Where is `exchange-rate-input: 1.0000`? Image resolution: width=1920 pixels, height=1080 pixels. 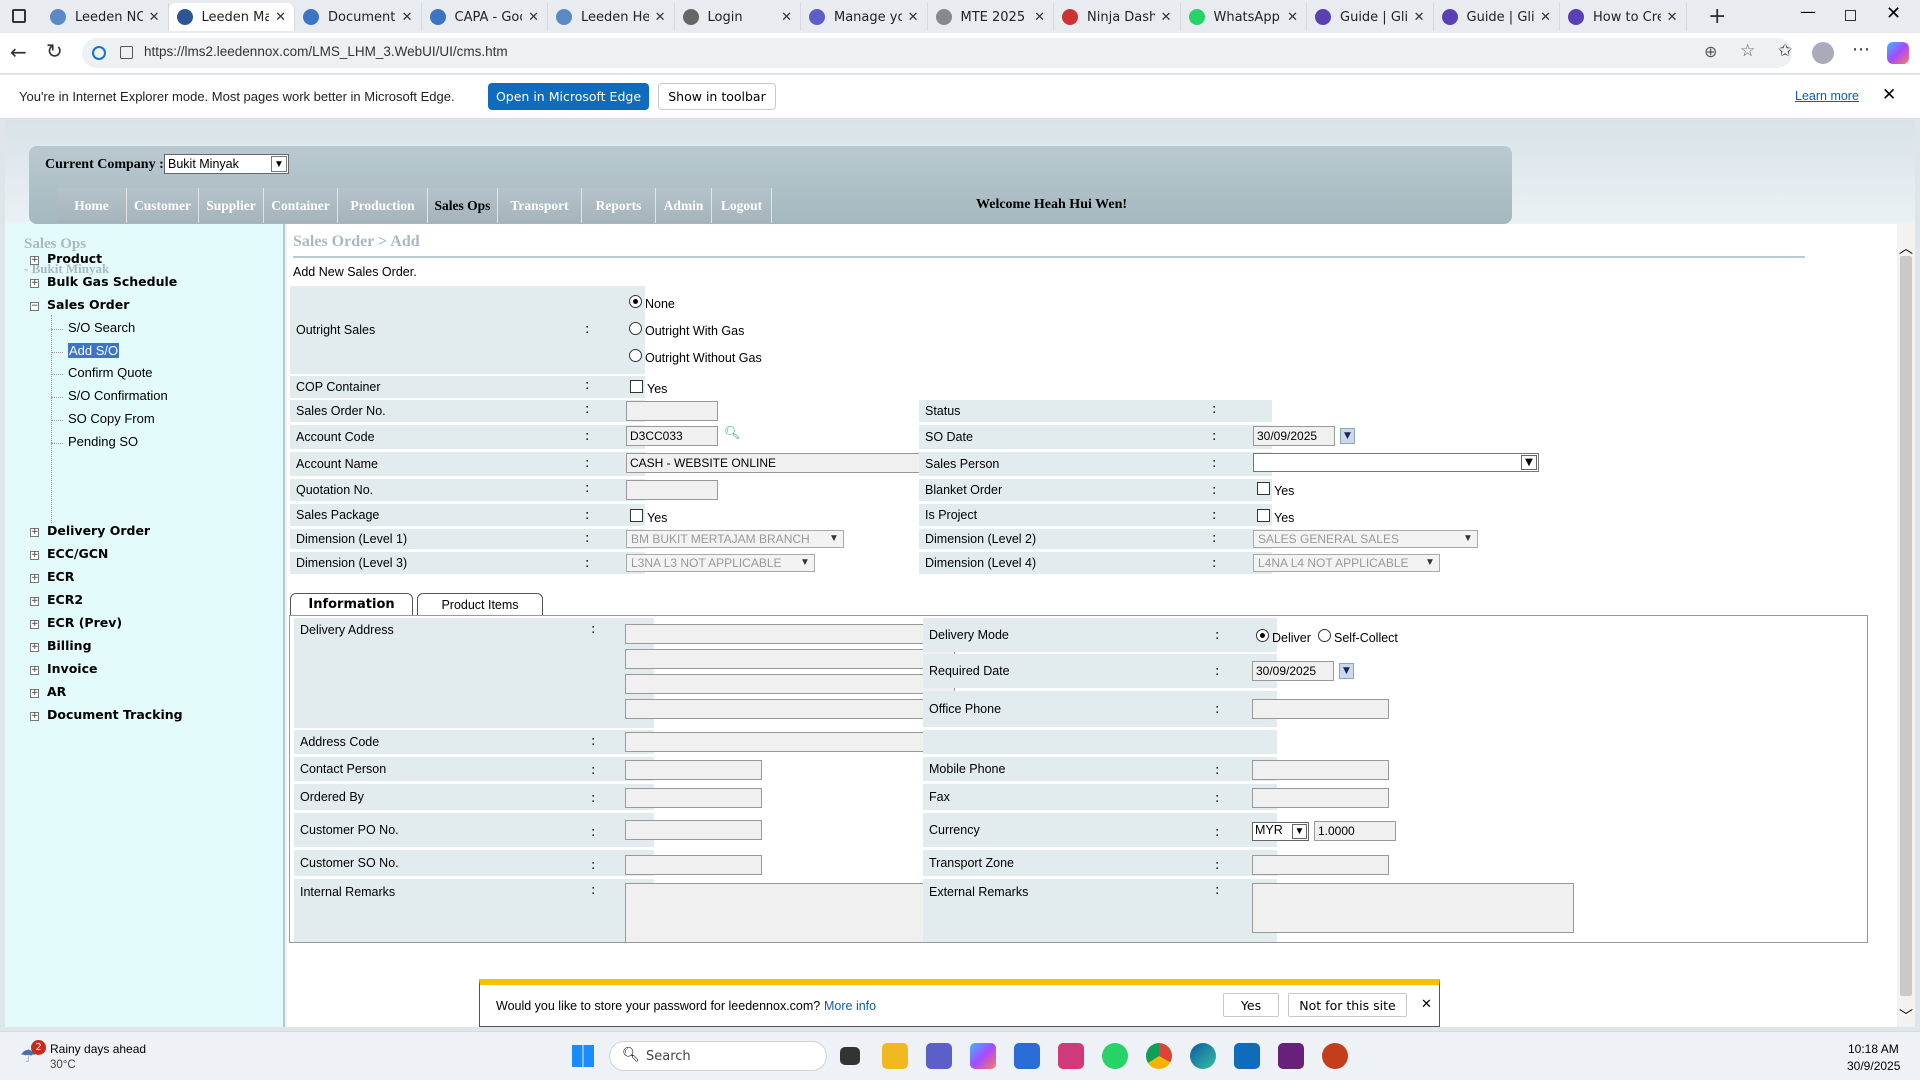
exchange-rate-input: 1.0000 is located at coordinates (1355, 831).